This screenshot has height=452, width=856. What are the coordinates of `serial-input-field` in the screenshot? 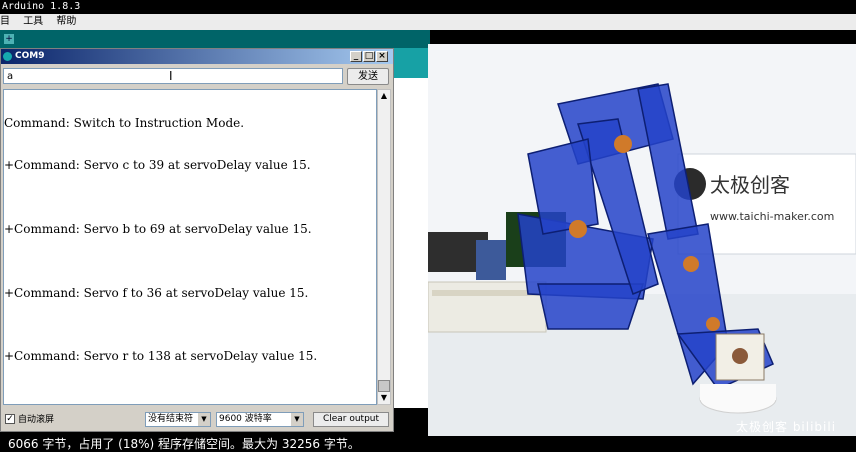 It's located at (173, 76).